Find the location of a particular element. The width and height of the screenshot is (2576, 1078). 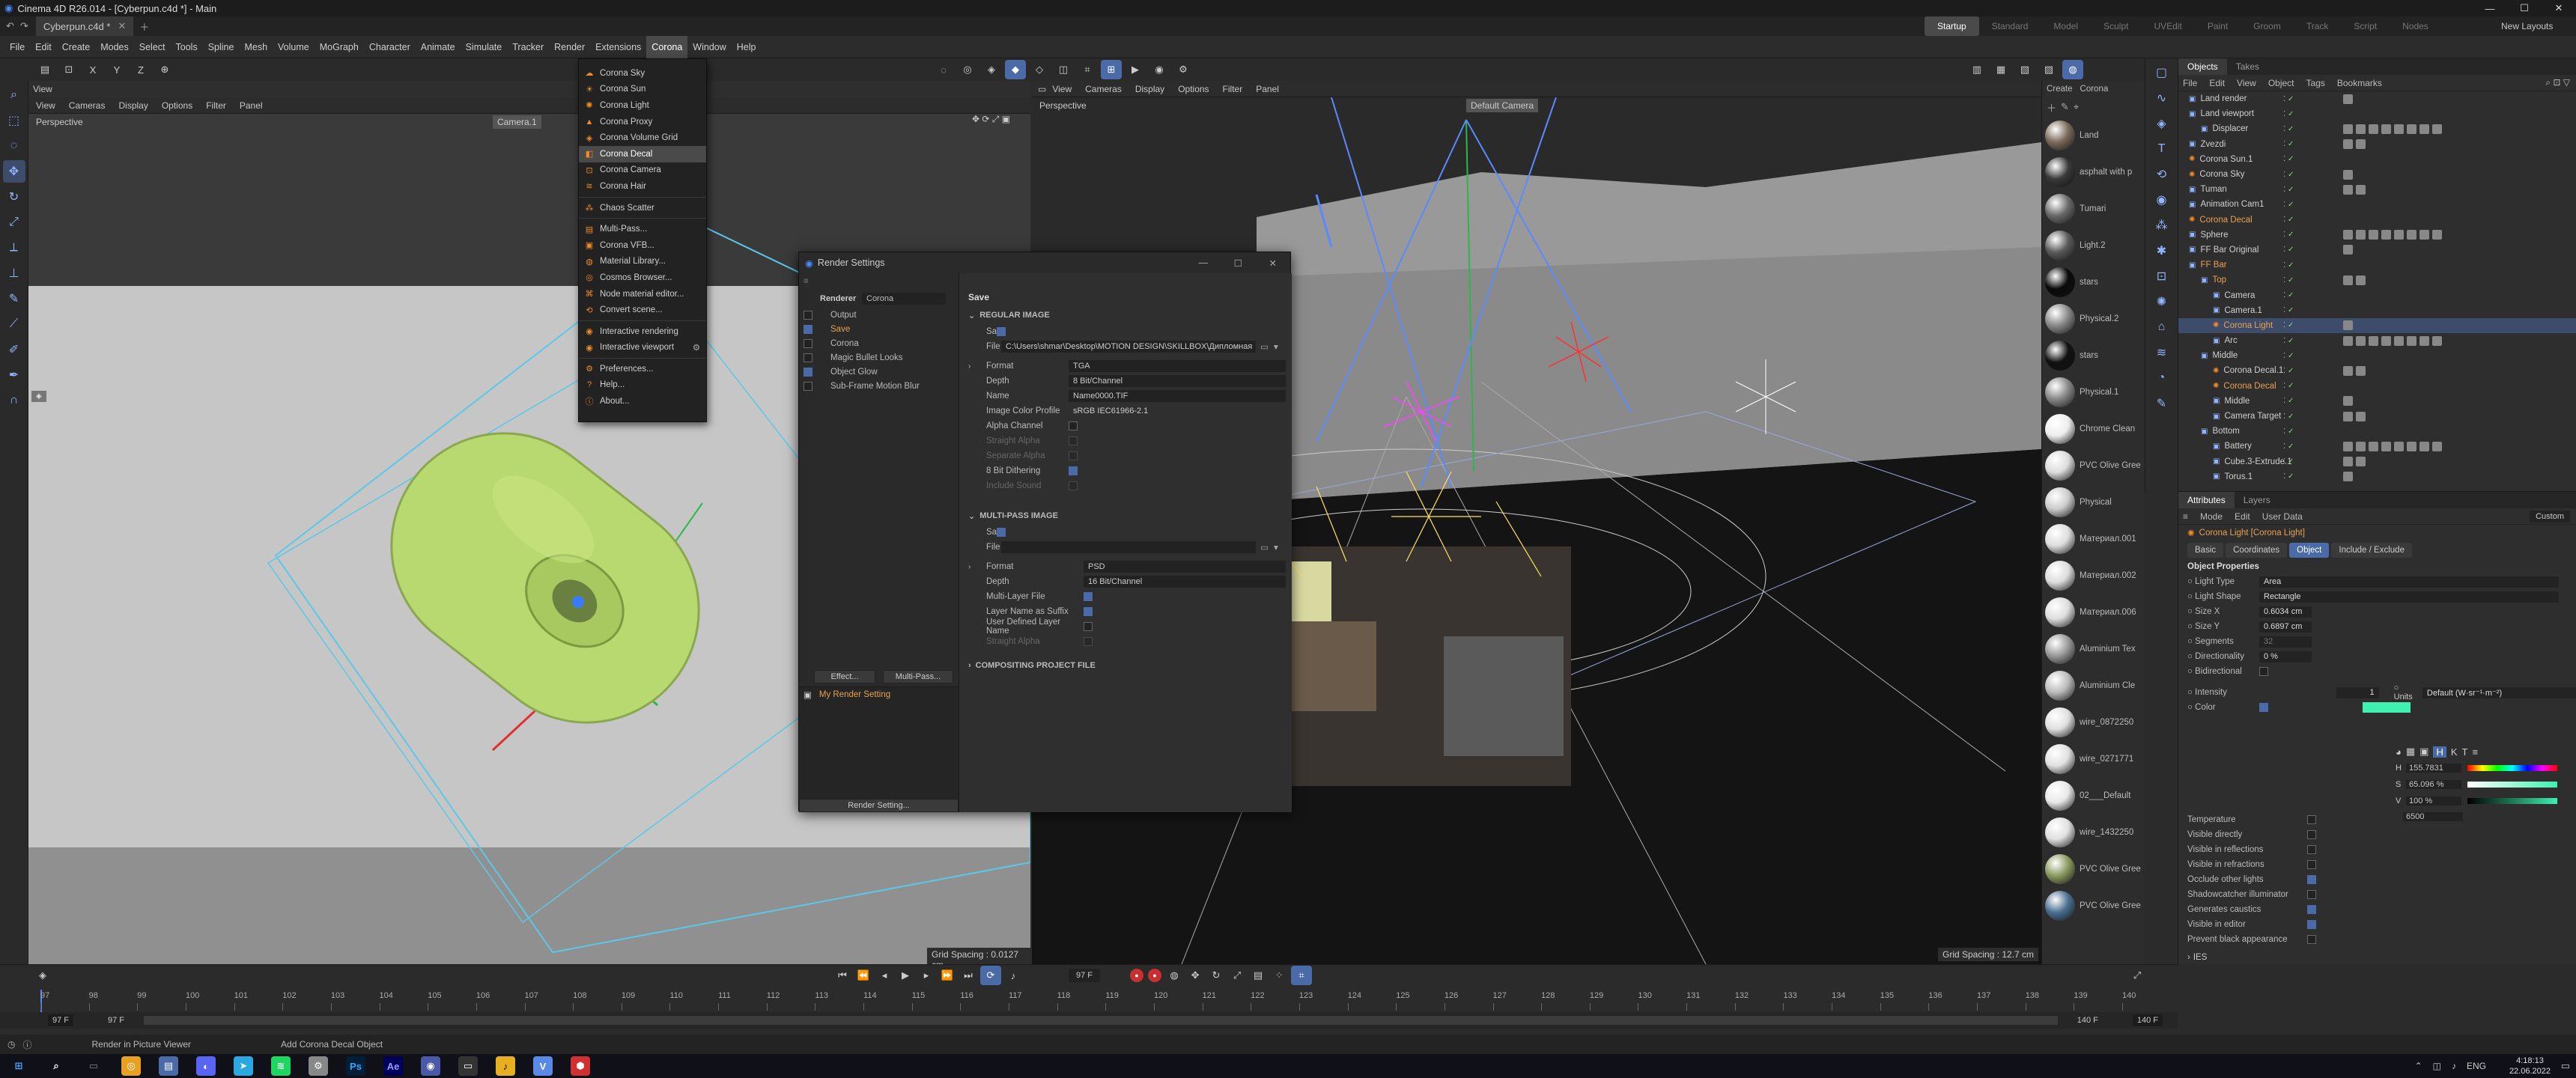

autokey-icon: ● is located at coordinates (1155, 975).